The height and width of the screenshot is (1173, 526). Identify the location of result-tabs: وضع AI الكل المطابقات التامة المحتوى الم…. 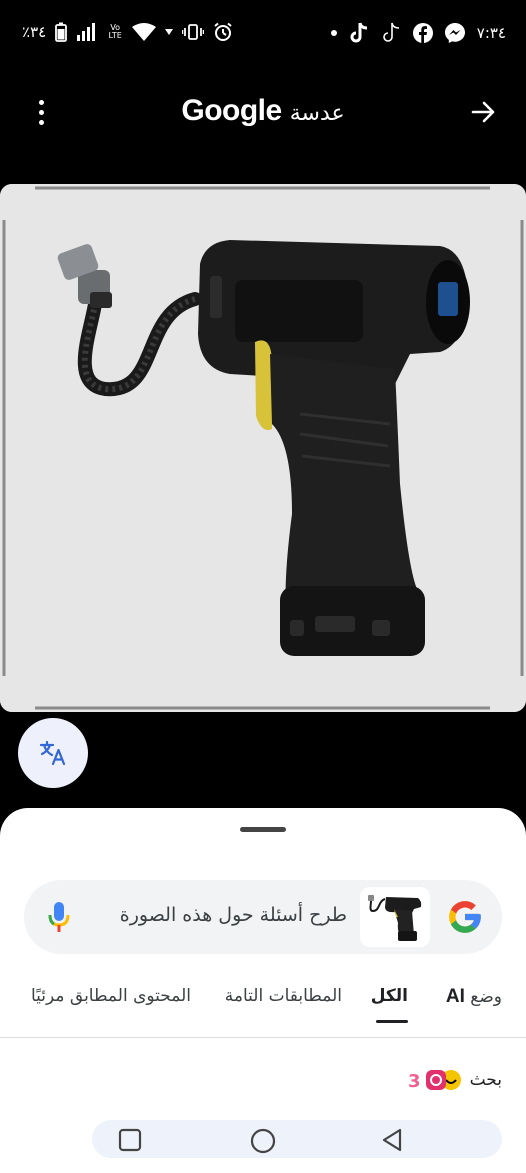
(263, 1011).